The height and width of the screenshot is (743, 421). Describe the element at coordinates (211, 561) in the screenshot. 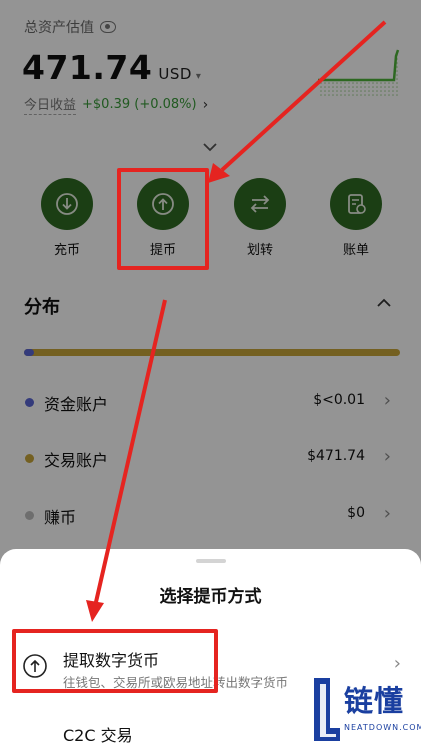

I see `sheet-drag-handle` at that location.